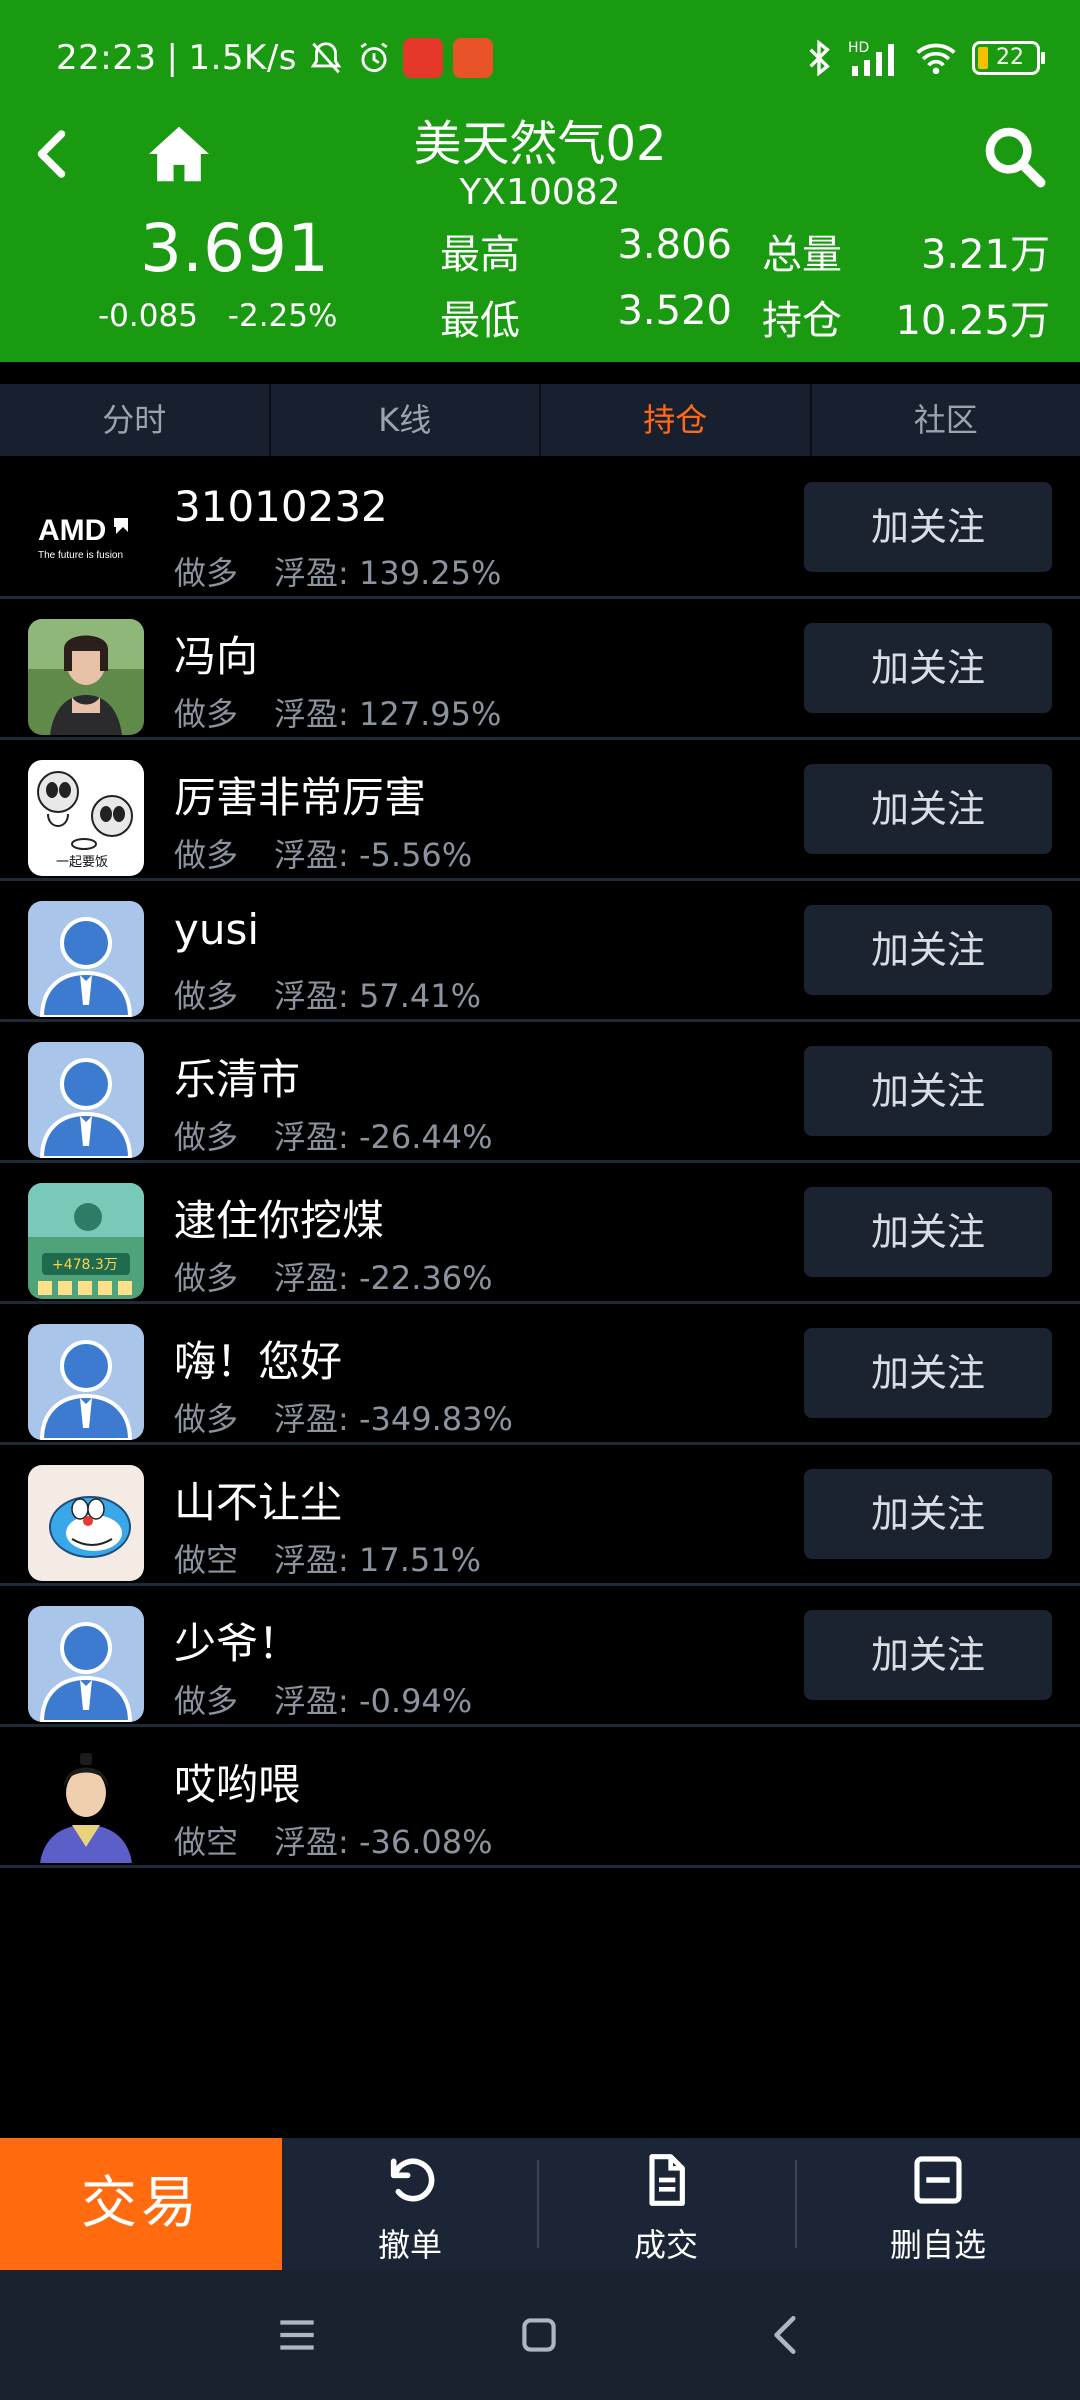 This screenshot has height=2400, width=1080. What do you see at coordinates (106, 58) in the screenshot?
I see `status-time: 22:23` at bounding box center [106, 58].